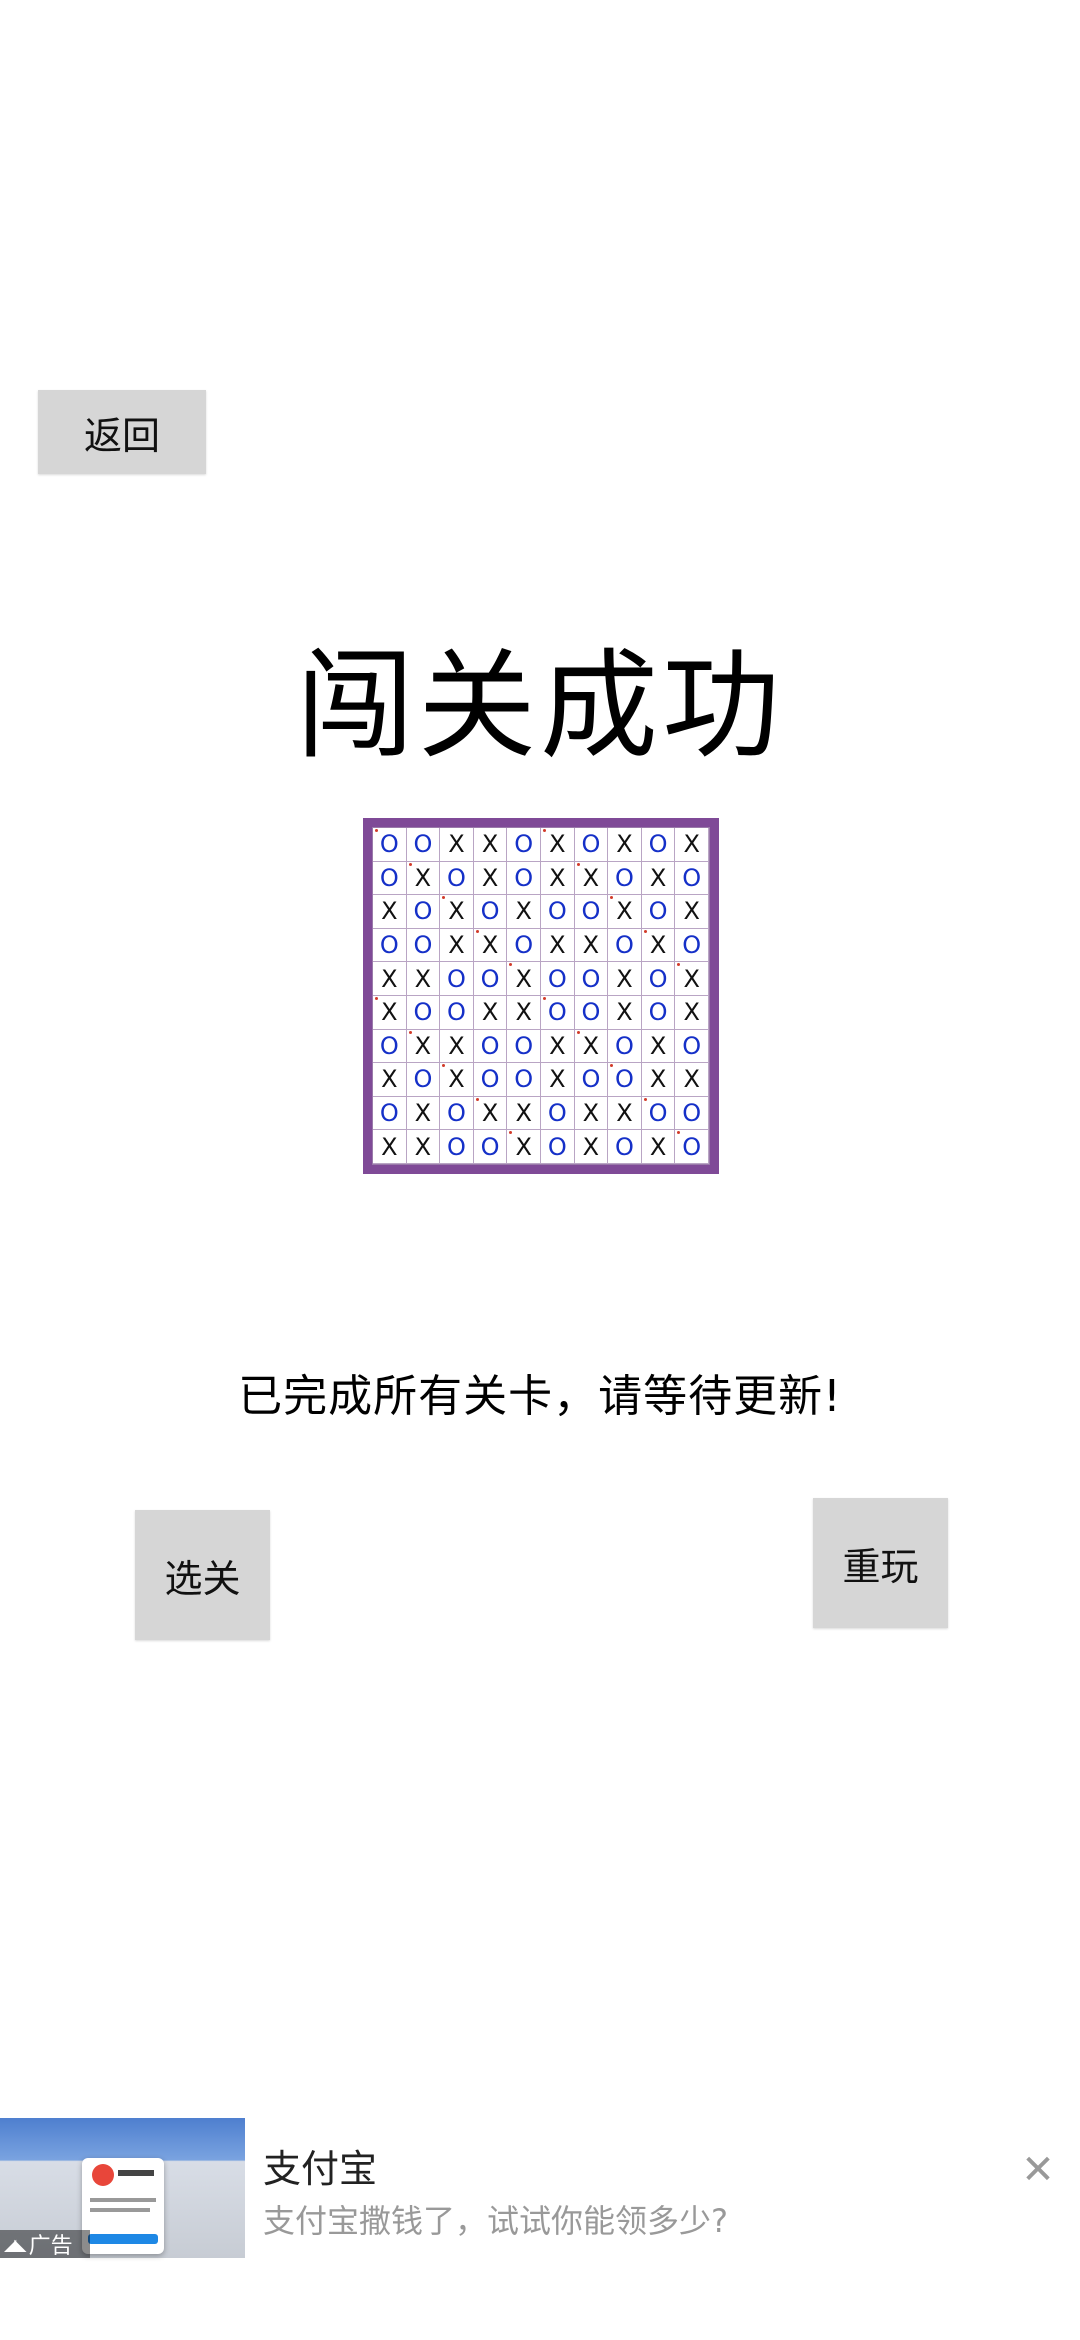 Image resolution: width=1080 pixels, height=2340 pixels. What do you see at coordinates (540, 1396) in the screenshot?
I see `completion-message: 已完成所有关卡，请等待更新!` at bounding box center [540, 1396].